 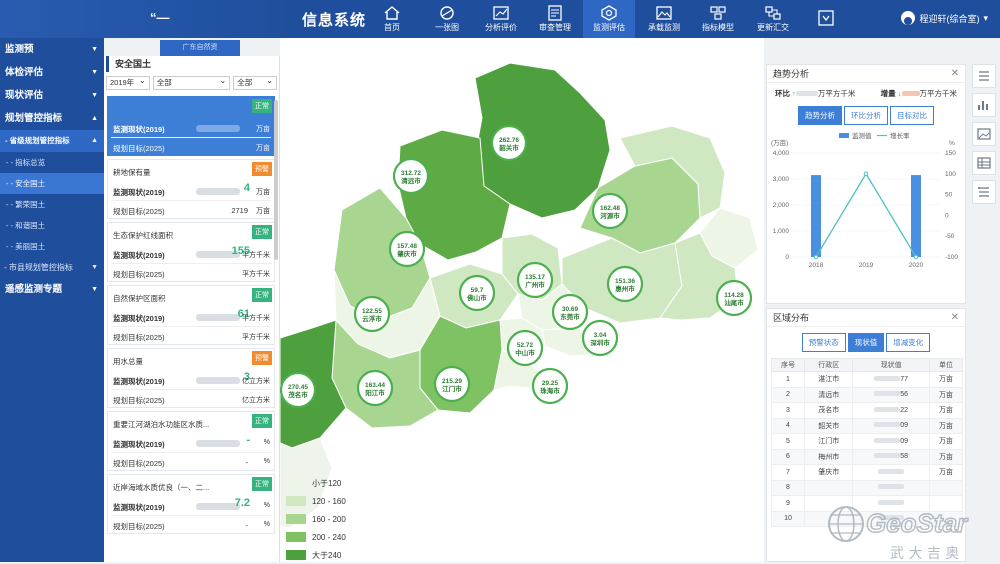 I want to click on sidebar-item-monitoring: 监测预 ▼, so click(x=52, y=49).